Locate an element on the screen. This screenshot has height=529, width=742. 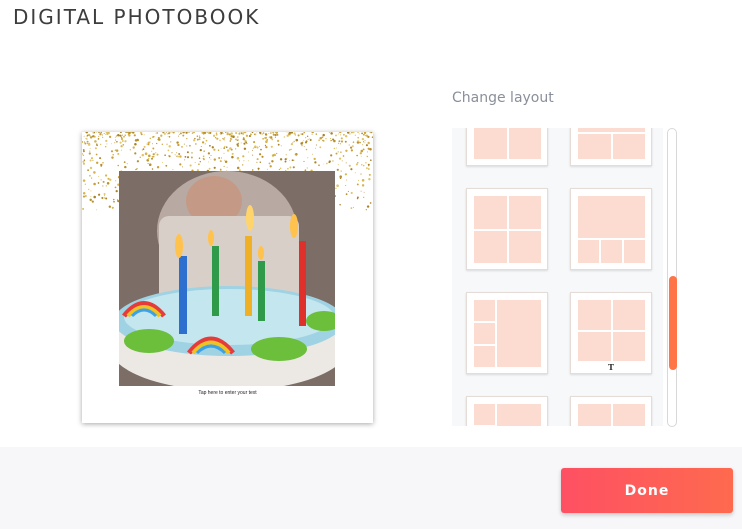
app-title: DIGITAL PHOTOBOOK is located at coordinates (137, 17).